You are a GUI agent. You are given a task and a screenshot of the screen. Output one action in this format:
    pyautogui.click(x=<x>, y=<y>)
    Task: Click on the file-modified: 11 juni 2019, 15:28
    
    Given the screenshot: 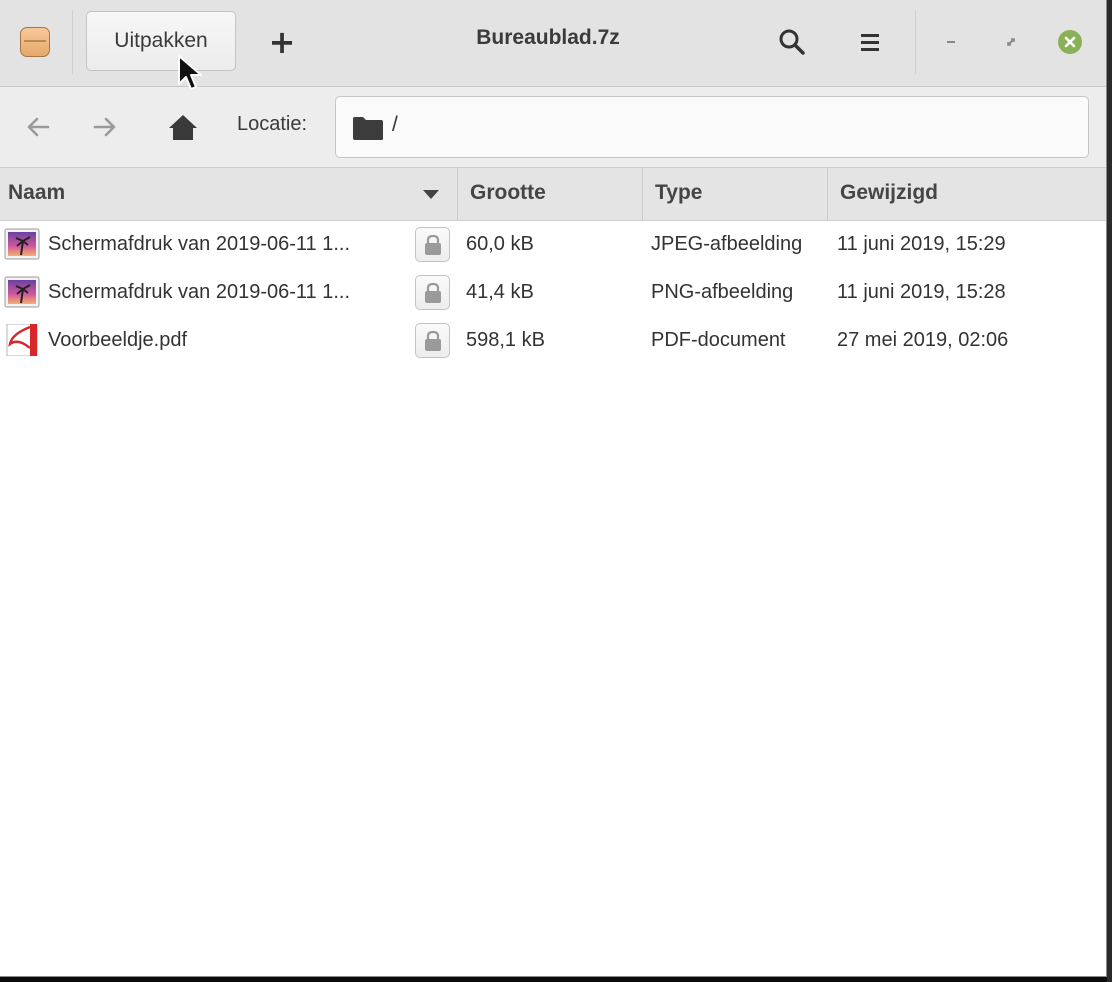 What is the action you would take?
    pyautogui.click(x=921, y=292)
    